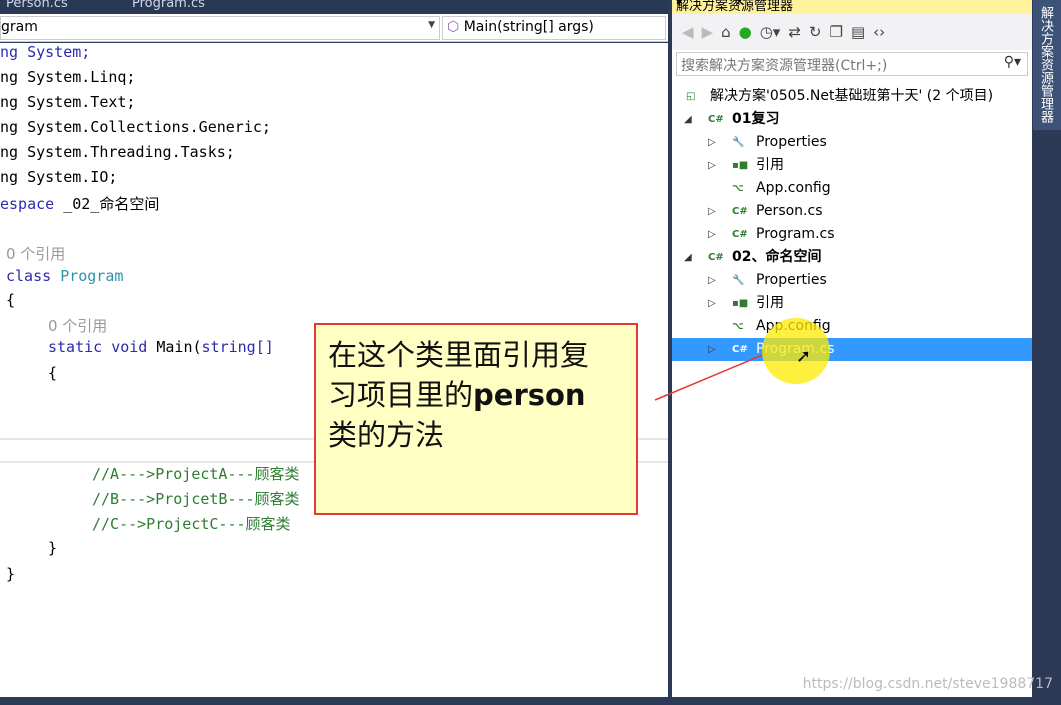 The height and width of the screenshot is (705, 1061). I want to click on callout-text: 习项目里的person, so click(457, 395).